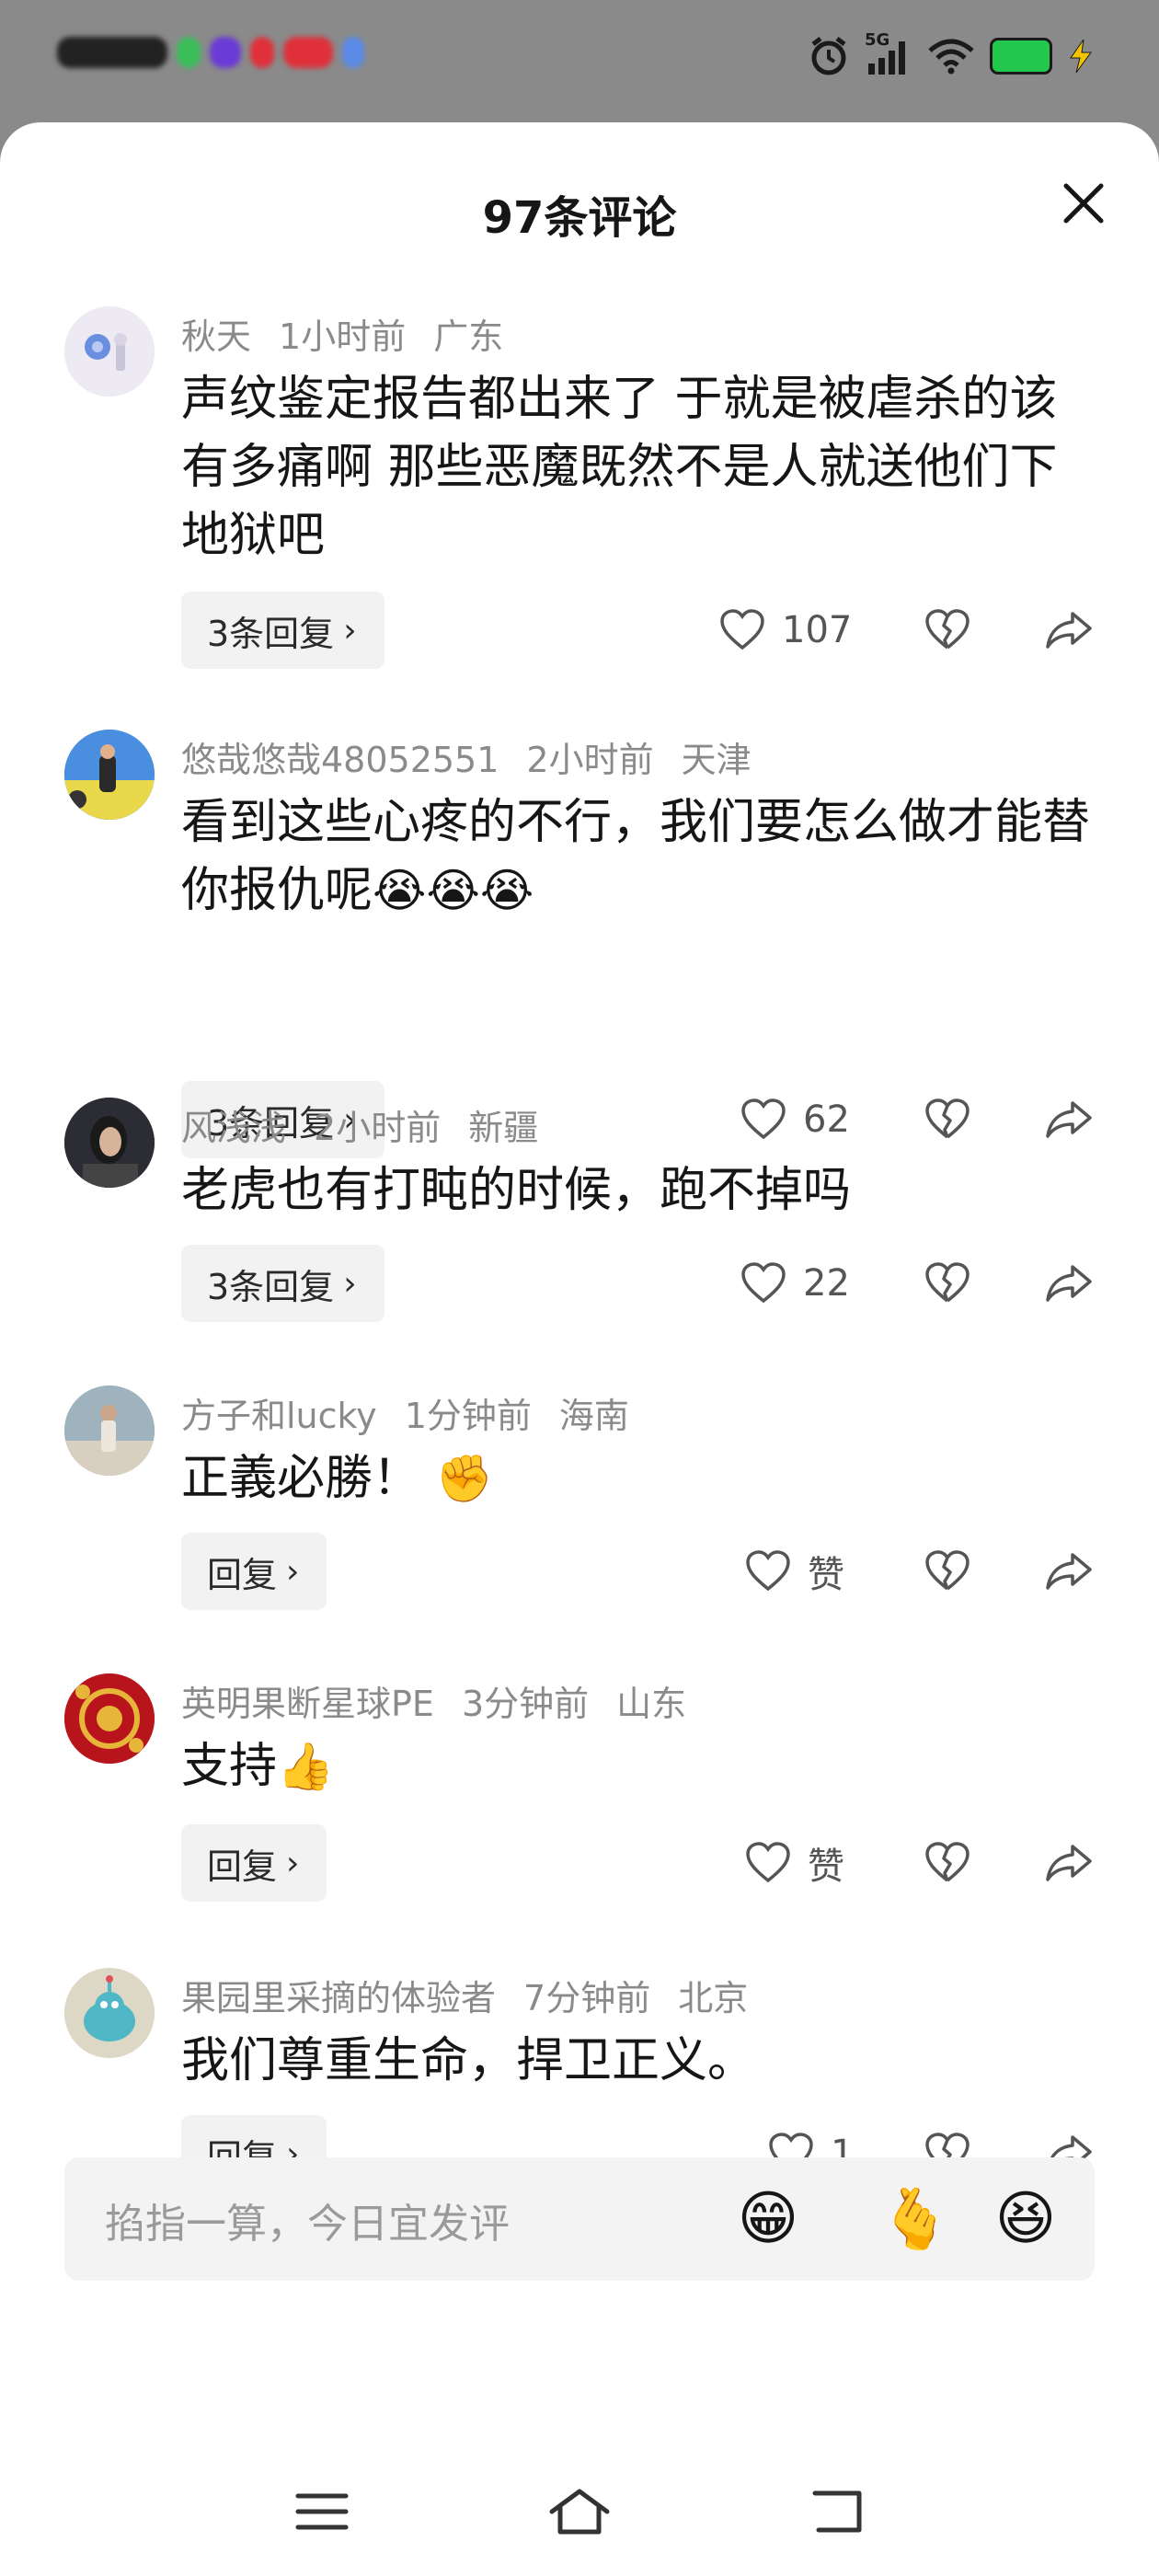  I want to click on comment-text-body: 我们尊重生命，捍卫正义。, so click(468, 2060).